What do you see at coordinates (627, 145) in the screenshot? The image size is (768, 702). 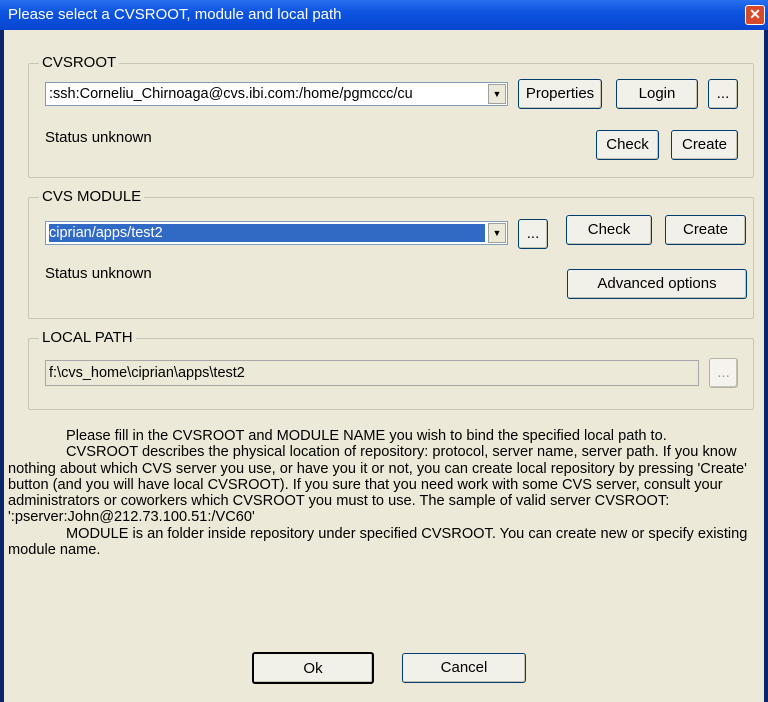 I see `cvsroot-check-button: Check` at bounding box center [627, 145].